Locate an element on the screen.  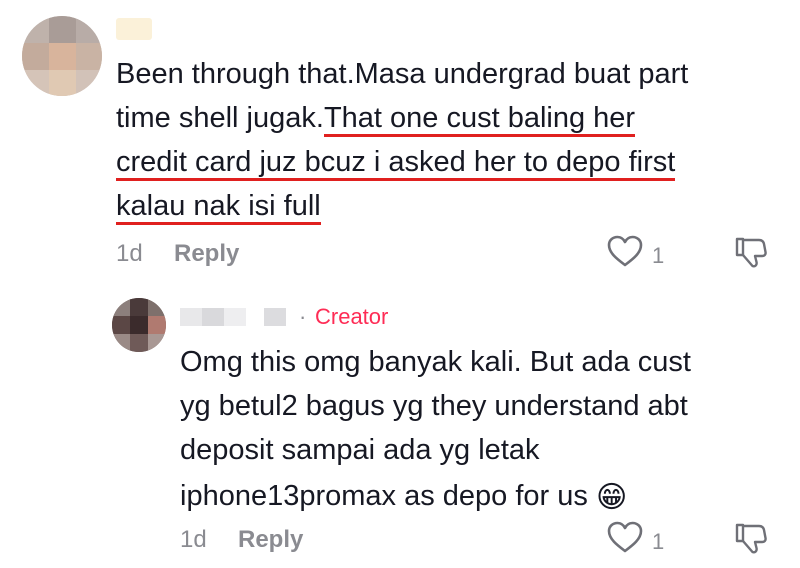
reply-dislike-button is located at coordinates (753, 540).